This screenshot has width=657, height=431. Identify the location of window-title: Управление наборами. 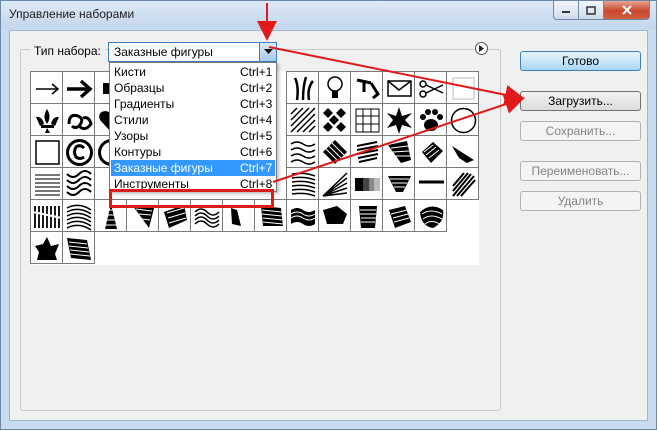
(72, 14).